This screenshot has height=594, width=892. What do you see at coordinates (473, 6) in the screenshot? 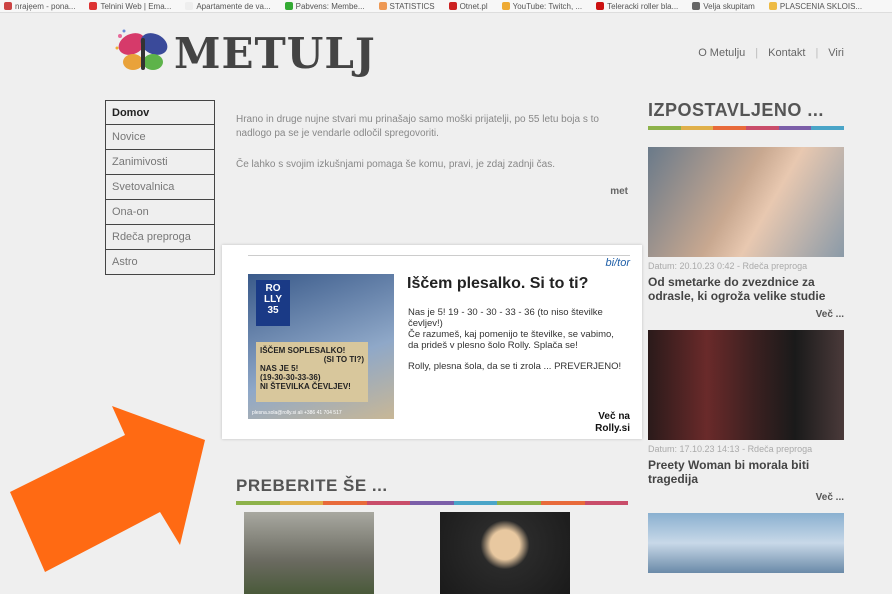
I see `bookmark-label: Otnet.pl` at bounding box center [473, 6].